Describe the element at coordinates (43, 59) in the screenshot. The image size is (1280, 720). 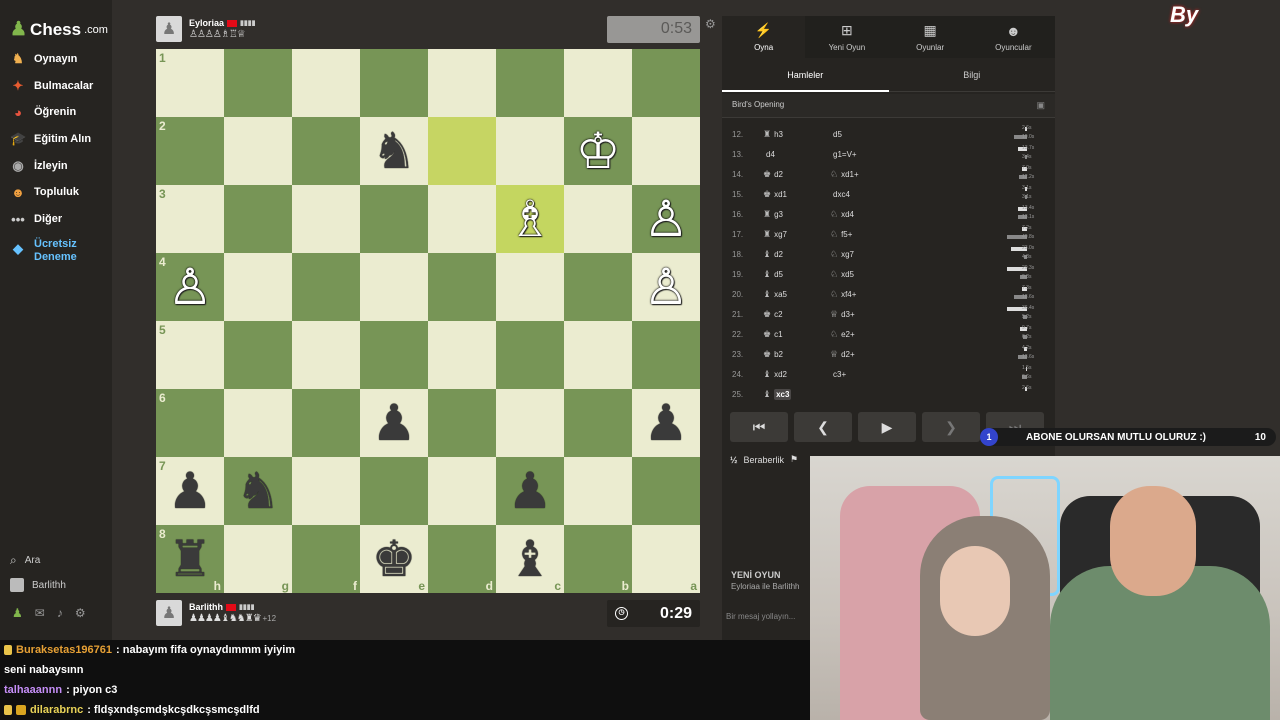
I see `nav-play: ♞ Oynayın` at that location.